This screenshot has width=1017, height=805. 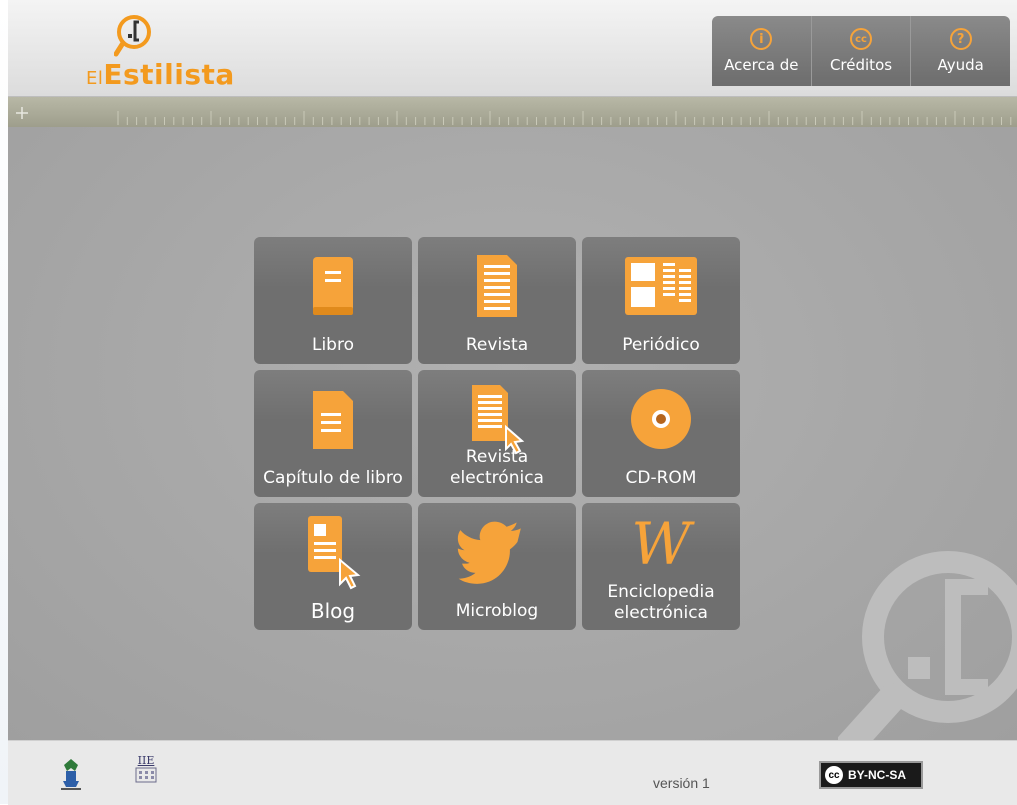 What do you see at coordinates (132, 36) in the screenshot?
I see `magnifier-logo-icon` at bounding box center [132, 36].